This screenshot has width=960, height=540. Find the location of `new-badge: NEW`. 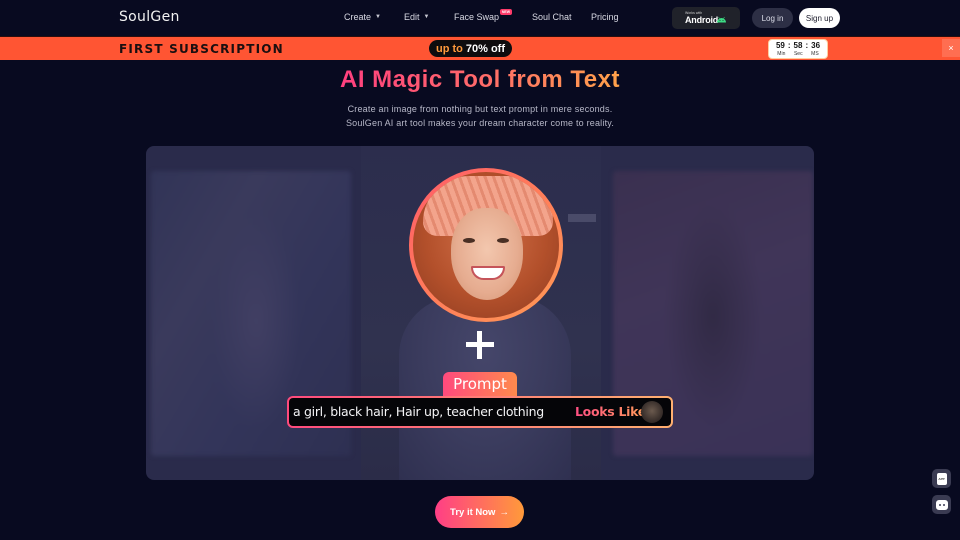

new-badge: NEW is located at coordinates (506, 12).